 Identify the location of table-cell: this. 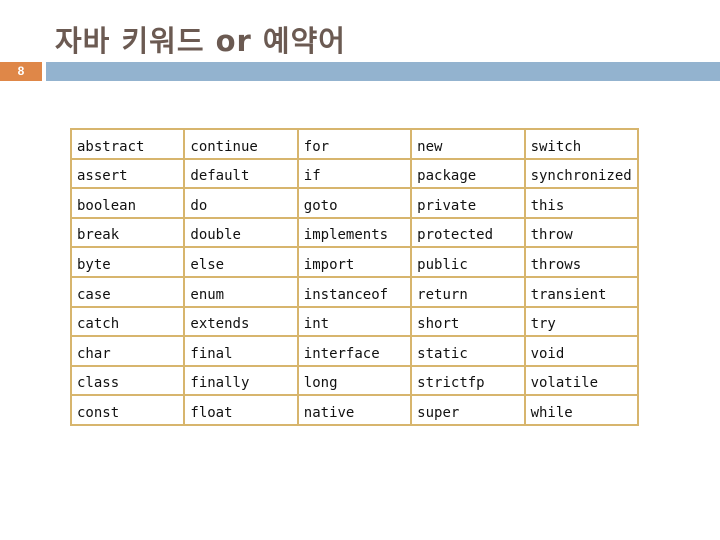
(581, 203).